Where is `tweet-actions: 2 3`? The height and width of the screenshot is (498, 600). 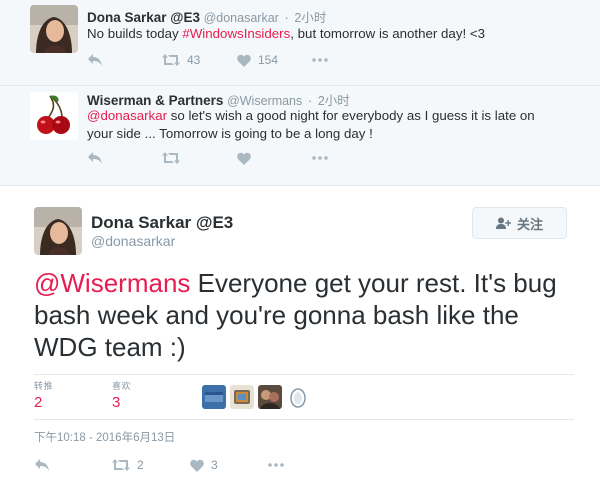
tweet-actions: 2 3 is located at coordinates (159, 465).